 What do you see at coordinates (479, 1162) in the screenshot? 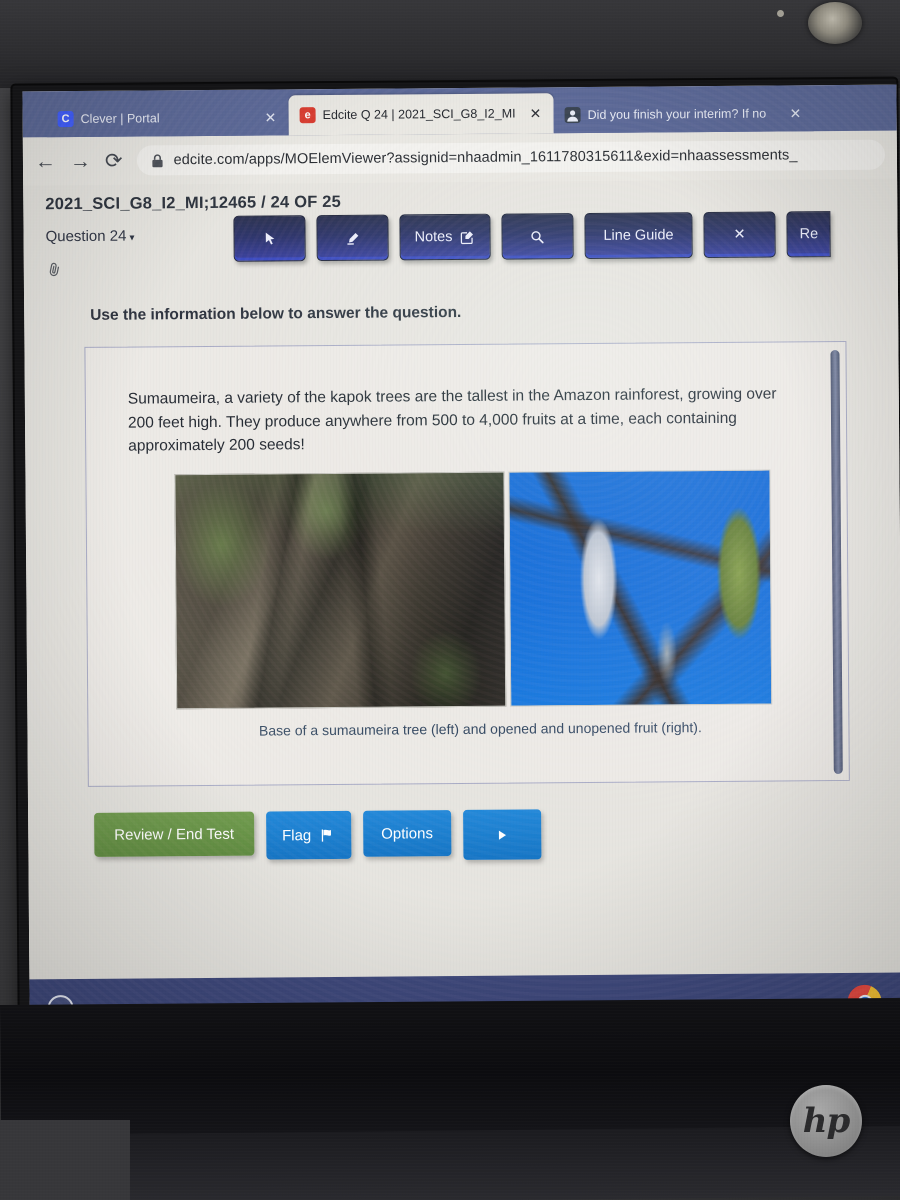
I see `laptop-keyboard-deck` at bounding box center [479, 1162].